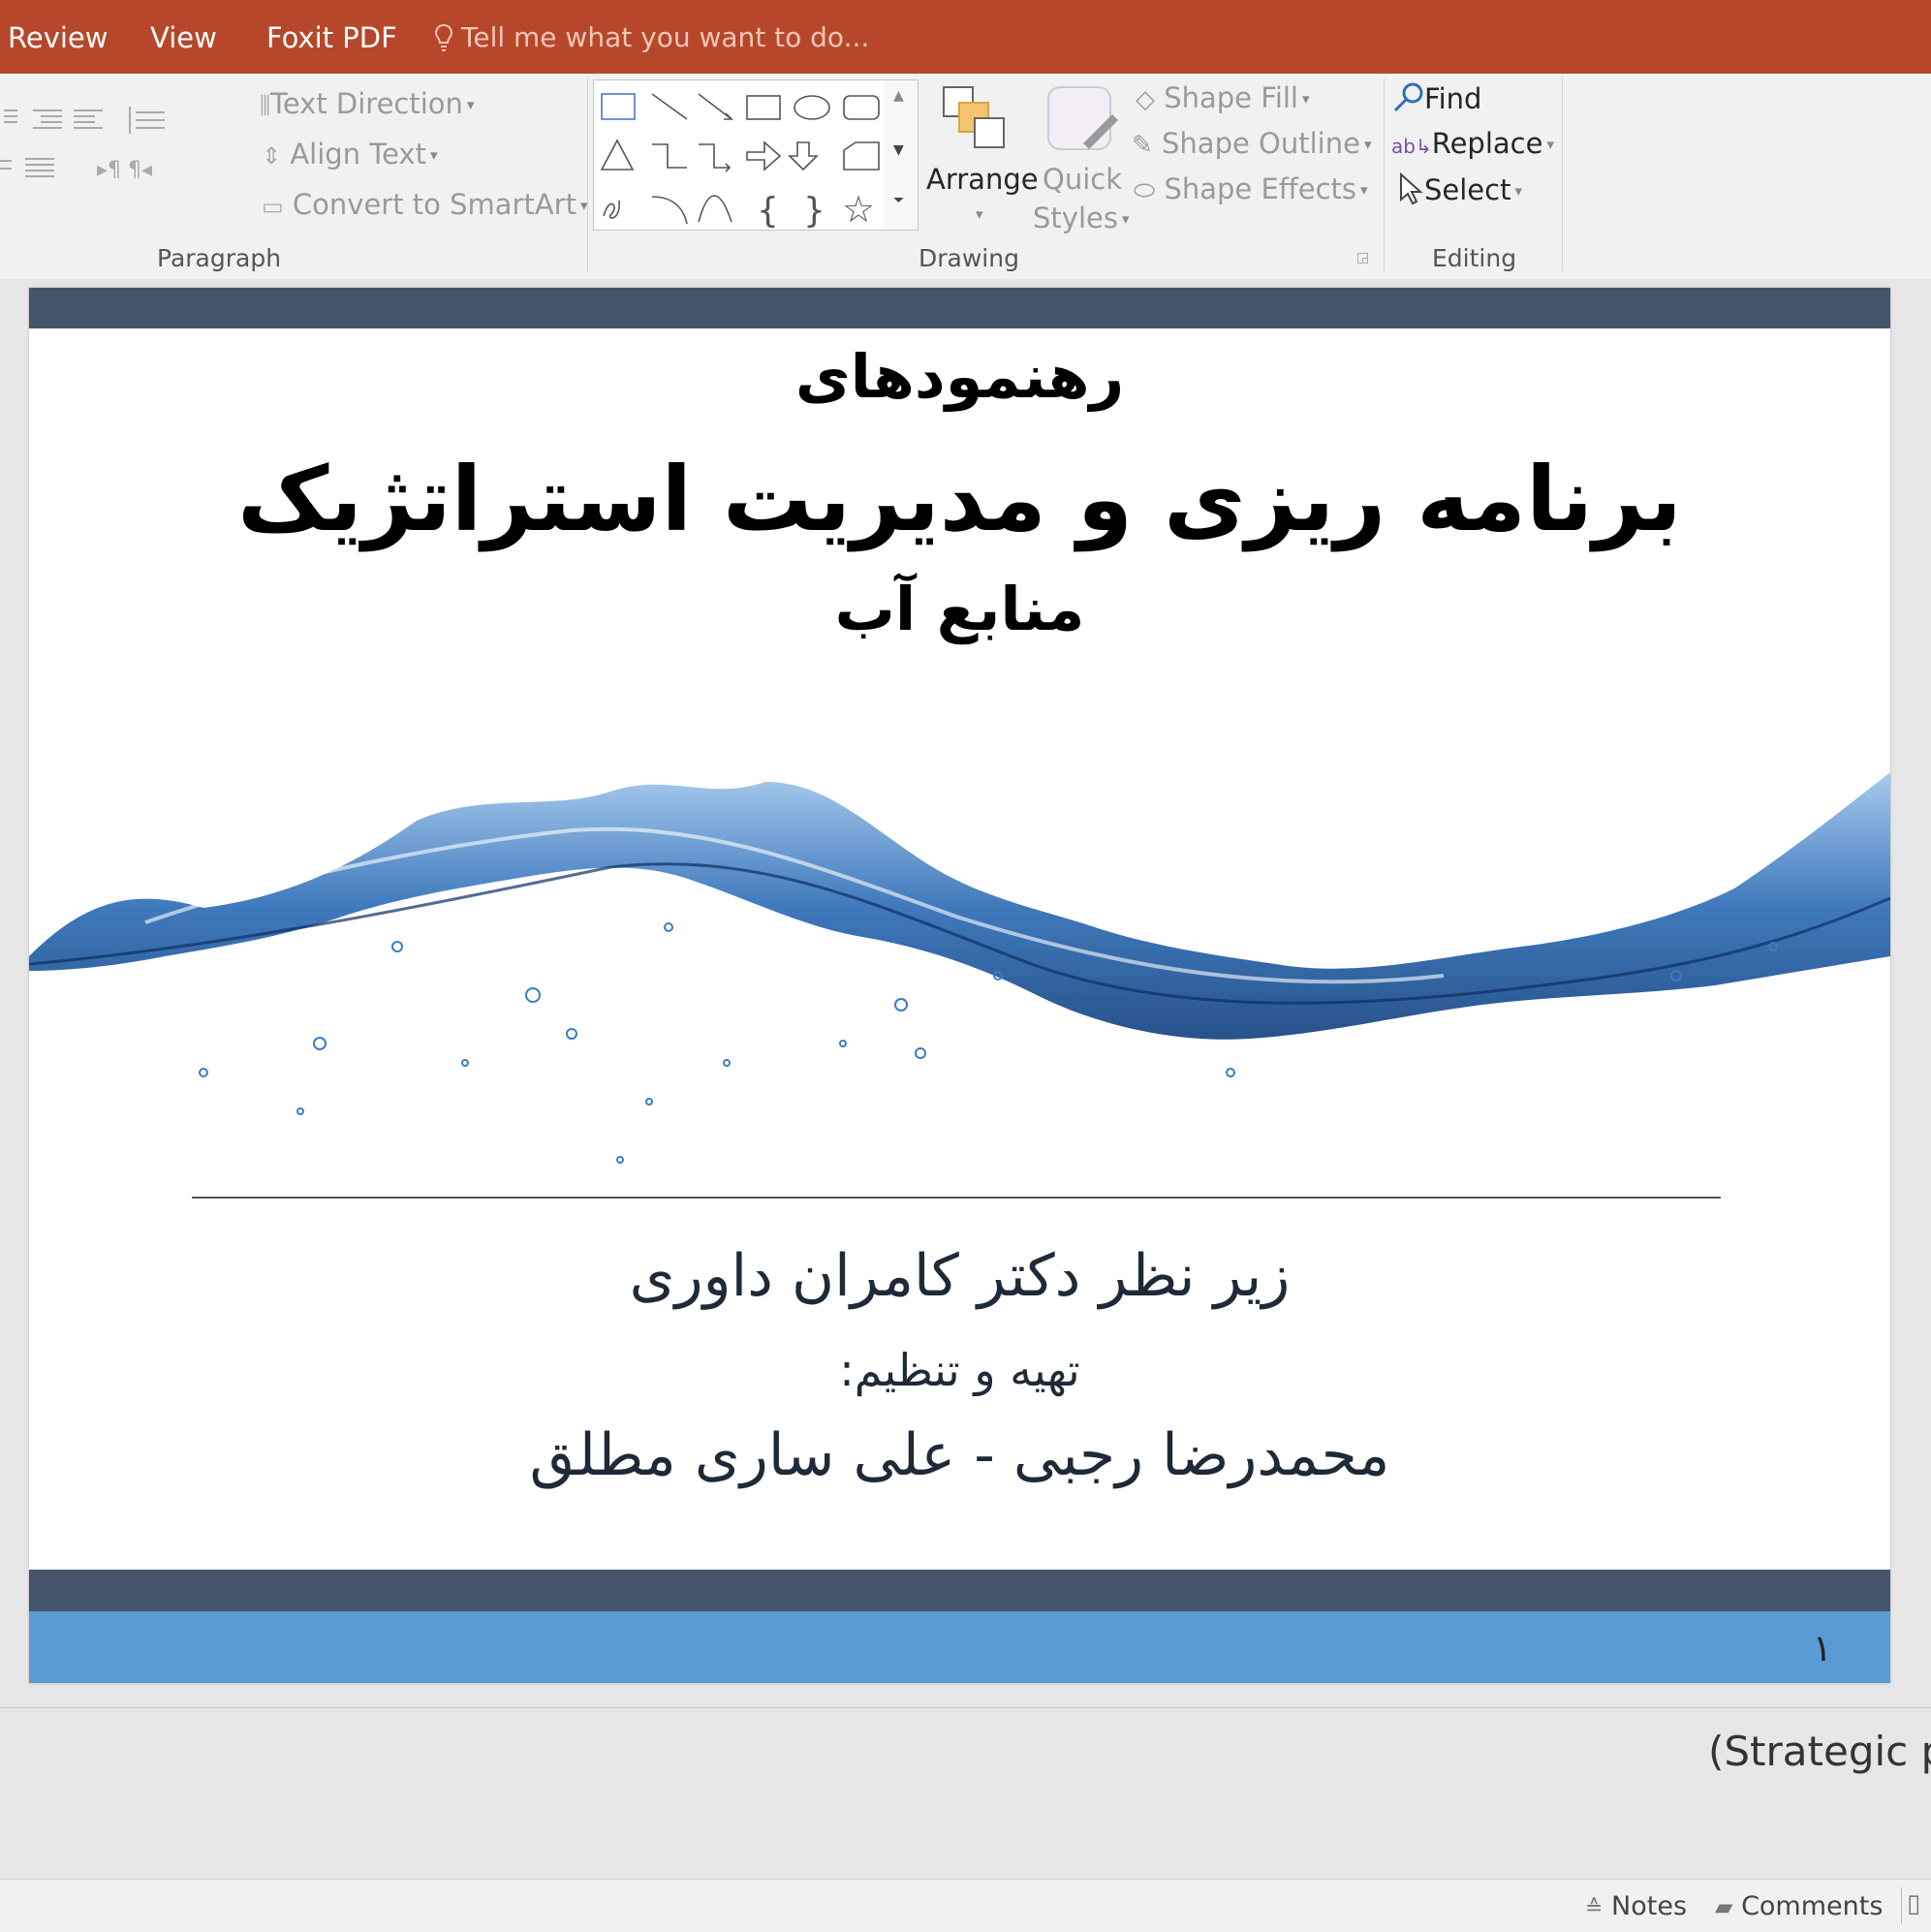 The image size is (1931, 1932). What do you see at coordinates (1901, 1906) in the screenshot?
I see `status-separator` at bounding box center [1901, 1906].